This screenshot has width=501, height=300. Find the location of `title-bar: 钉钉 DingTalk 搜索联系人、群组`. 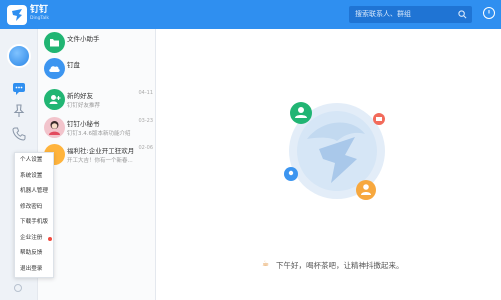

title-bar: 钉钉 DingTalk 搜索联系人、群组 is located at coordinates (250, 14).